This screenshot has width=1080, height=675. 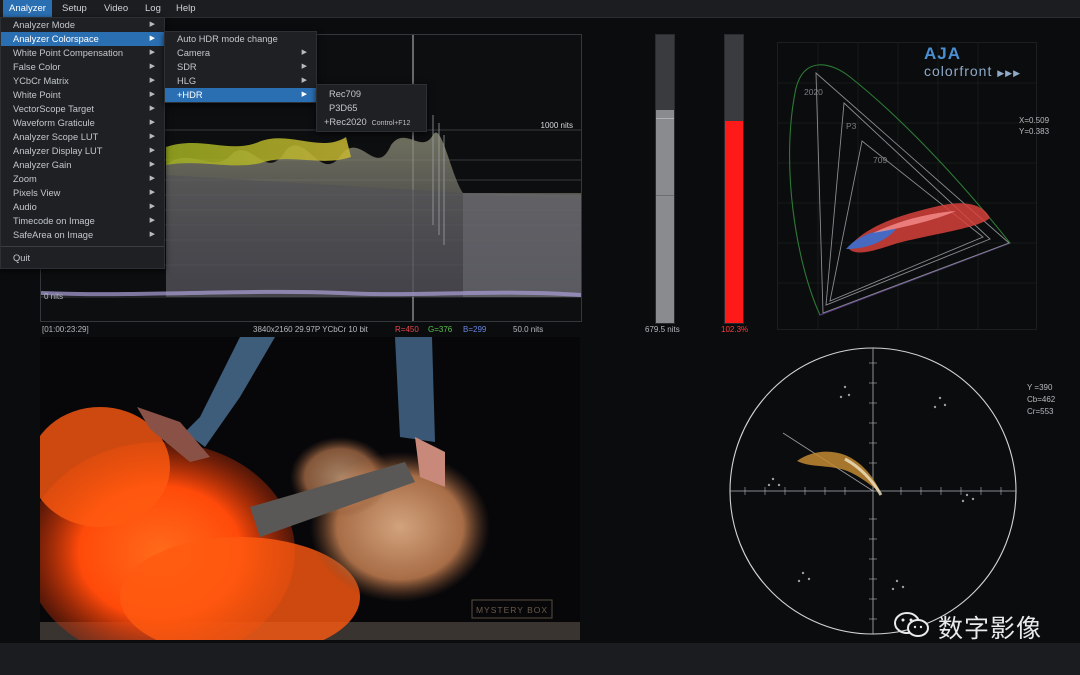 I want to click on menu-item-ycbcr-matrix: YCbCr Matrix ▶, so click(x=82, y=81).